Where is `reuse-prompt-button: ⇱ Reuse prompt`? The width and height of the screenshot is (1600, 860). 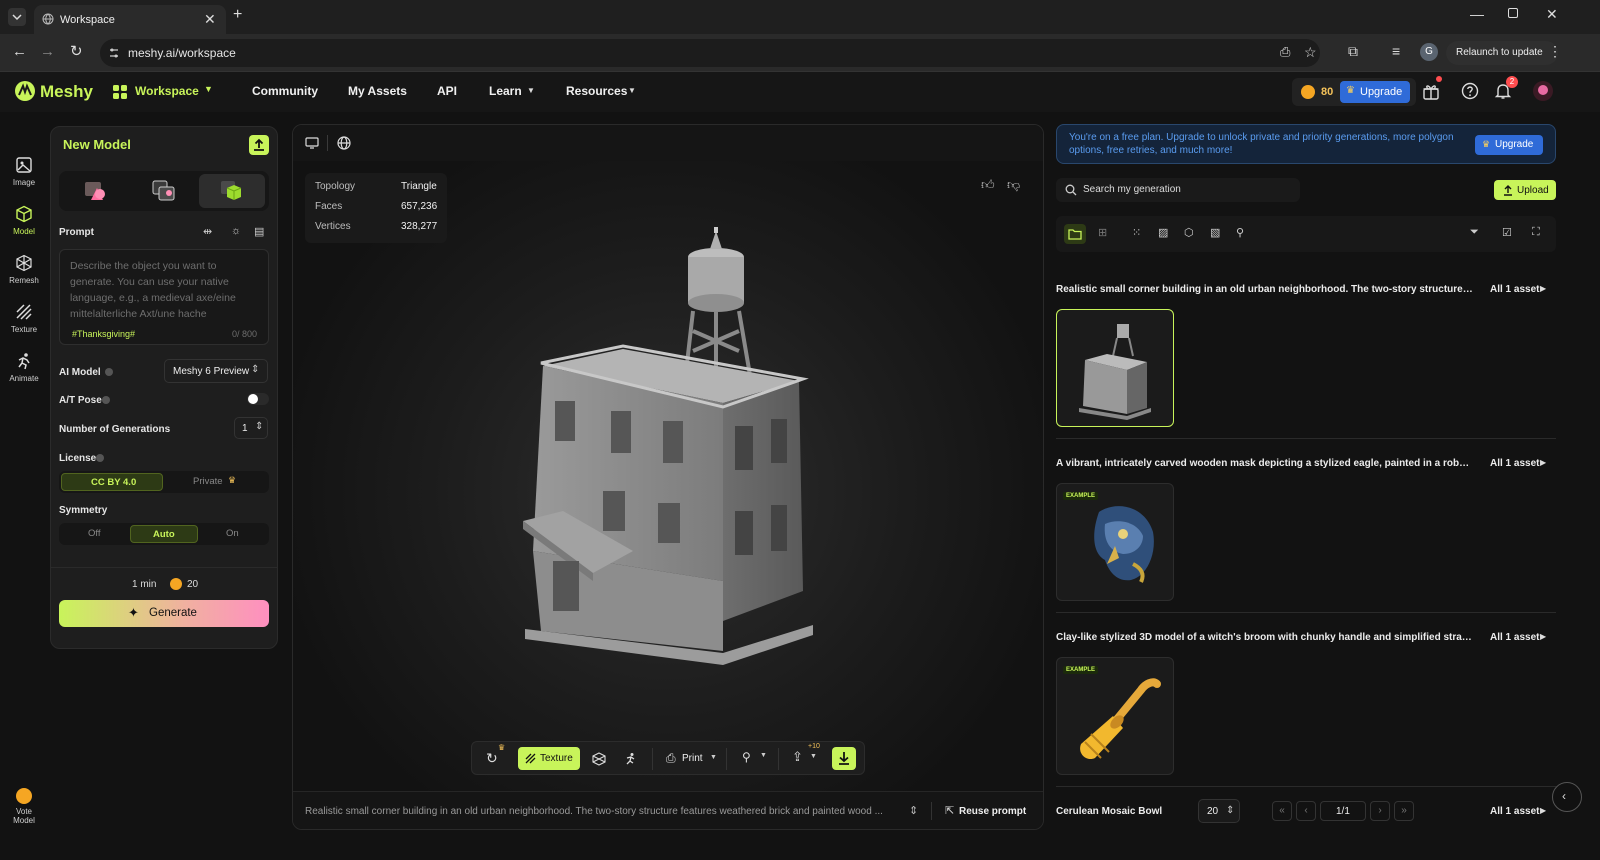
reuse-prompt-button: ⇱ Reuse prompt is located at coordinates (990, 811).